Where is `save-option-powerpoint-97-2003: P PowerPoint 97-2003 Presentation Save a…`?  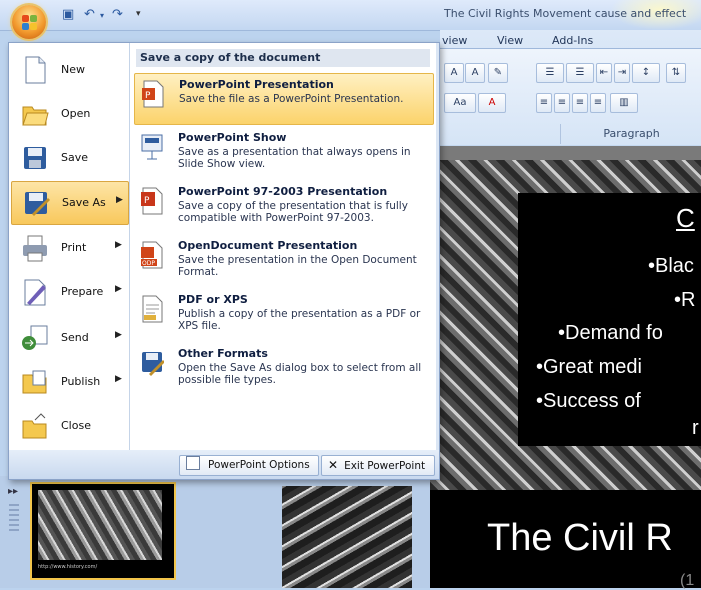
save-option-powerpoint-97-2003: P PowerPoint 97-2003 Presentation Save a… is located at coordinates (283, 206).